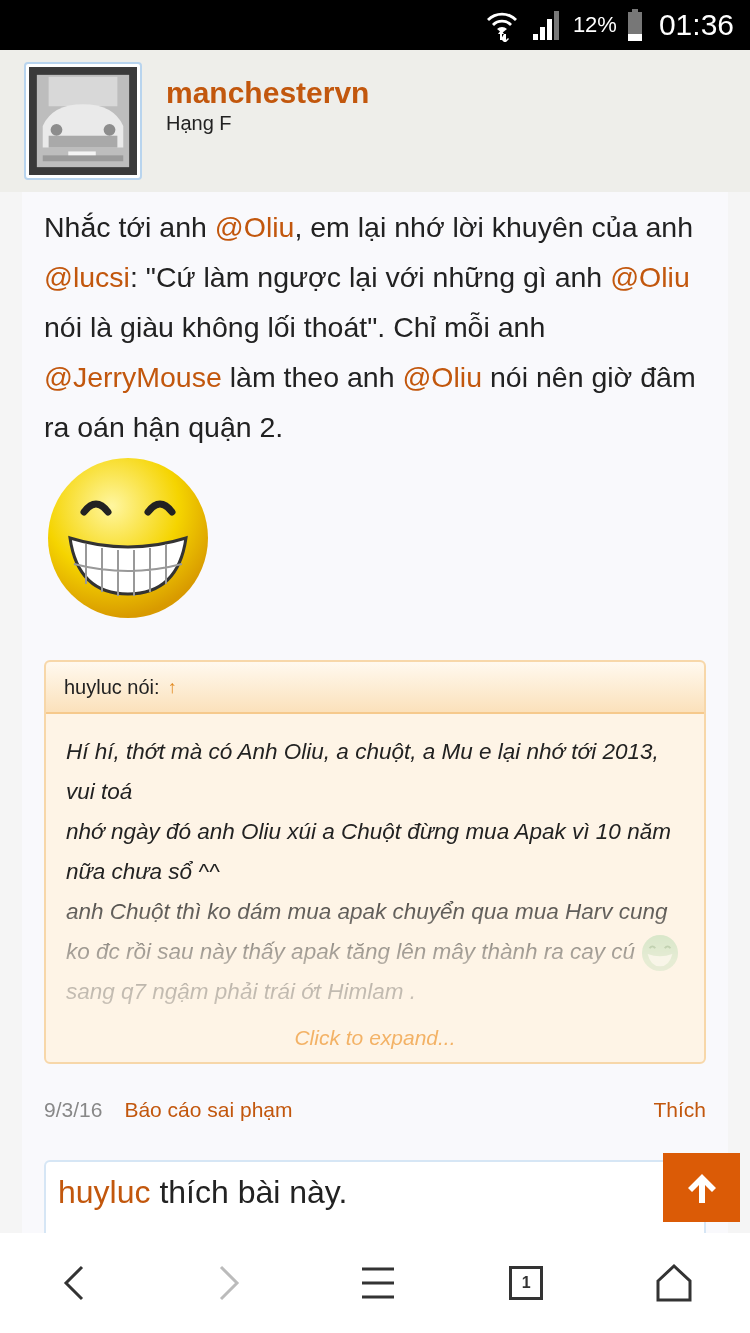 This screenshot has width=750, height=1333. I want to click on post-date: 9/3/16, so click(73, 1110).